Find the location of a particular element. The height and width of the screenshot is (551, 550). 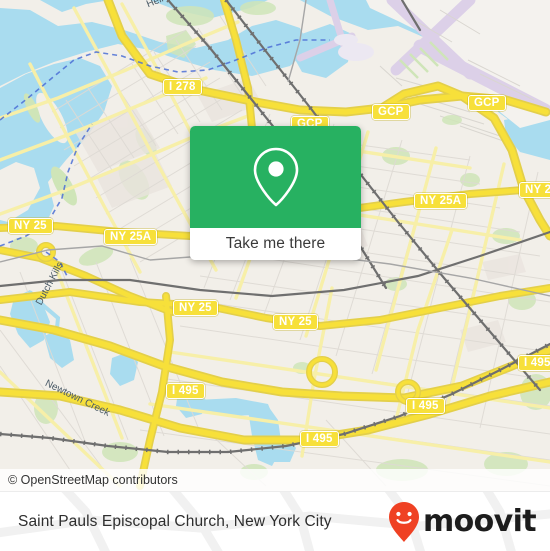

card-pin-area is located at coordinates (275, 177).